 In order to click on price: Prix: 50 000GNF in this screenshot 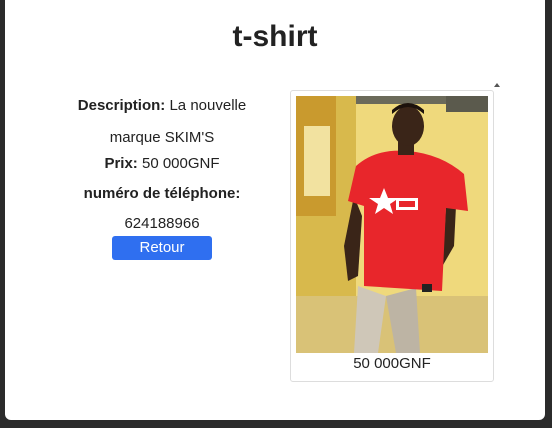, I will do `click(162, 164)`.